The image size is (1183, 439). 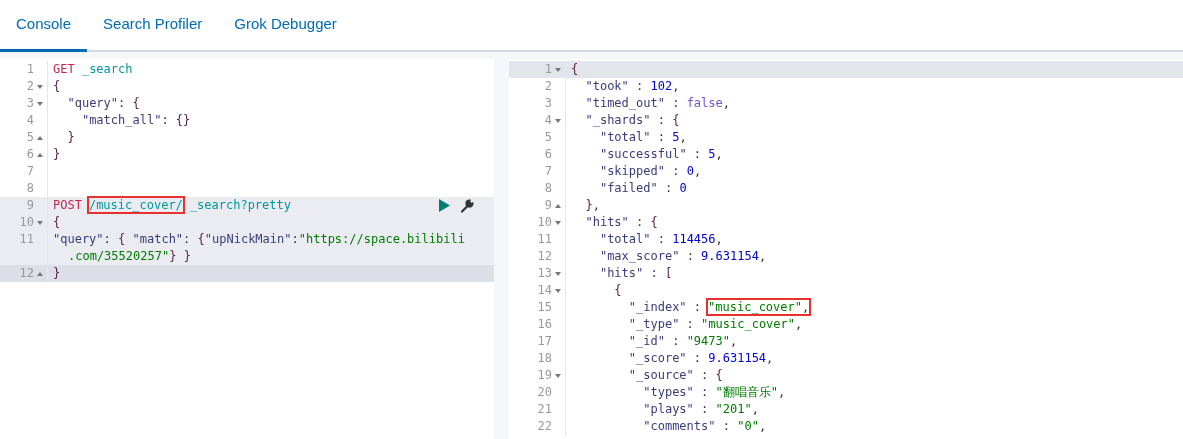 What do you see at coordinates (93, 69) in the screenshot?
I see `code-line: GET _search` at bounding box center [93, 69].